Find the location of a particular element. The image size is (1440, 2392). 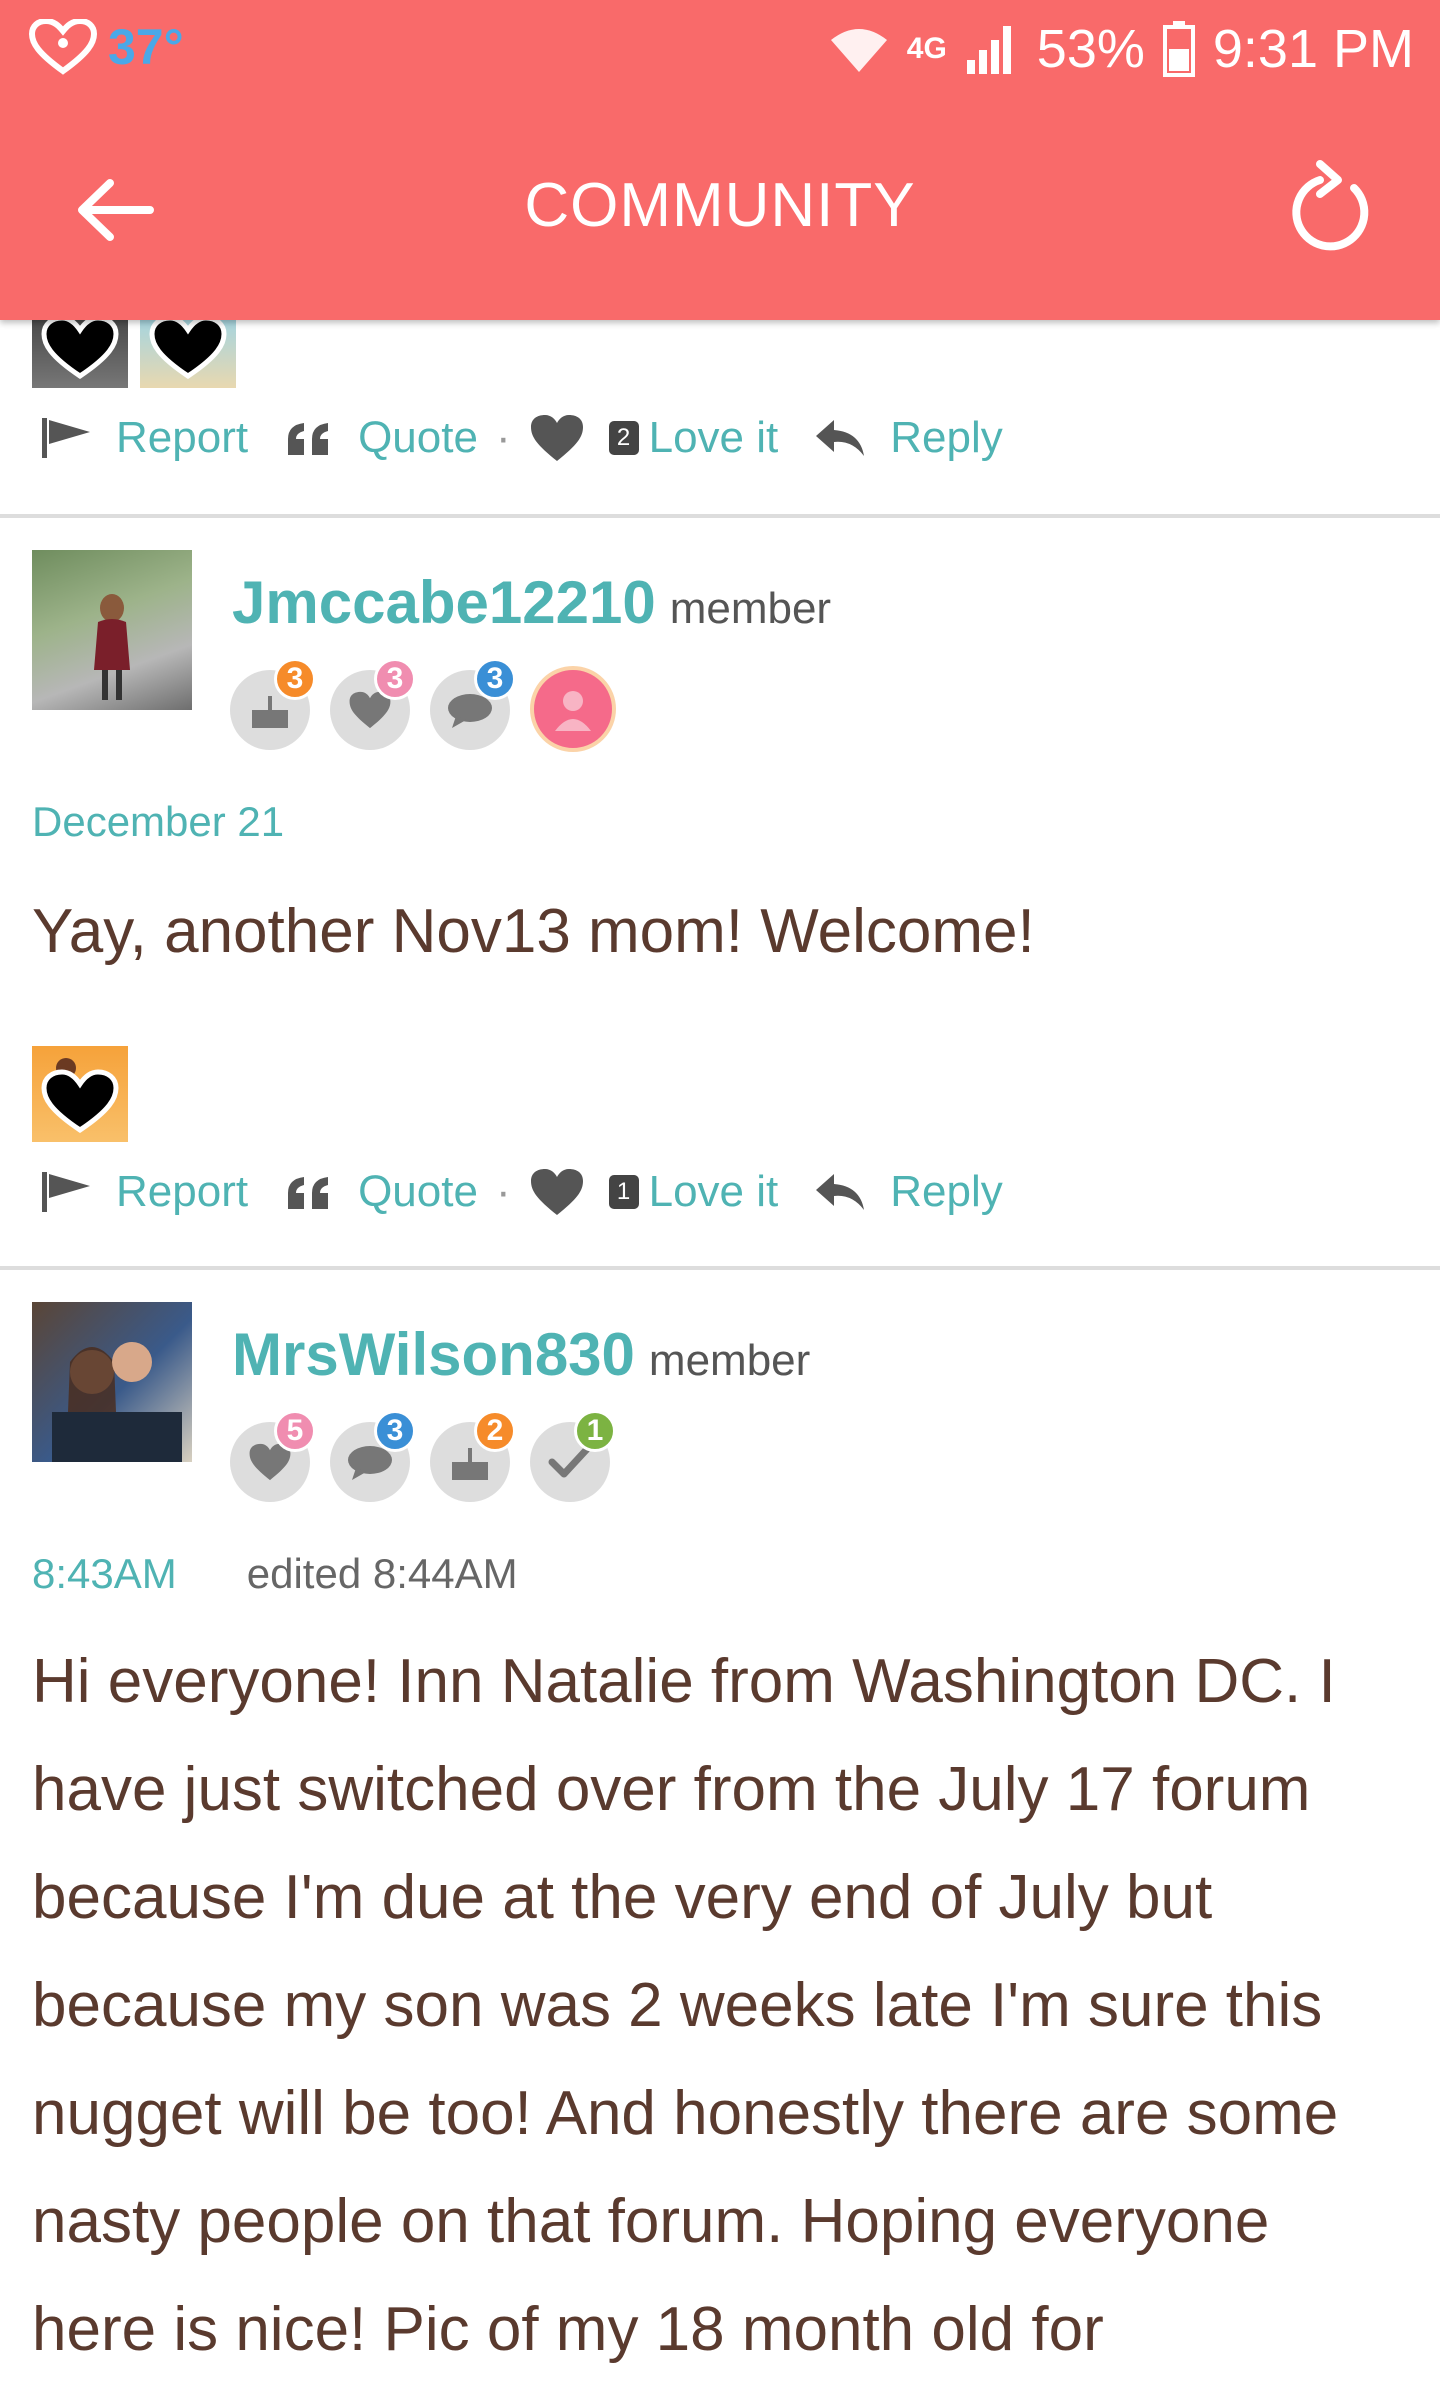

refresh-icon is located at coordinates (1330, 210).